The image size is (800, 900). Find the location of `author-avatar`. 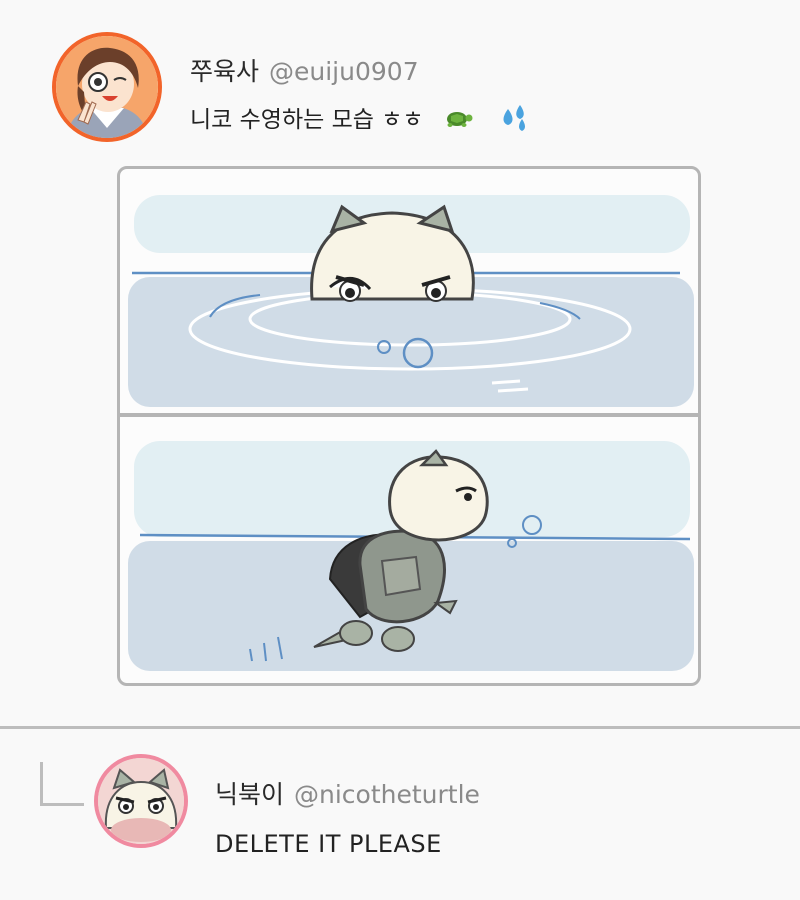

author-avatar is located at coordinates (107, 87).